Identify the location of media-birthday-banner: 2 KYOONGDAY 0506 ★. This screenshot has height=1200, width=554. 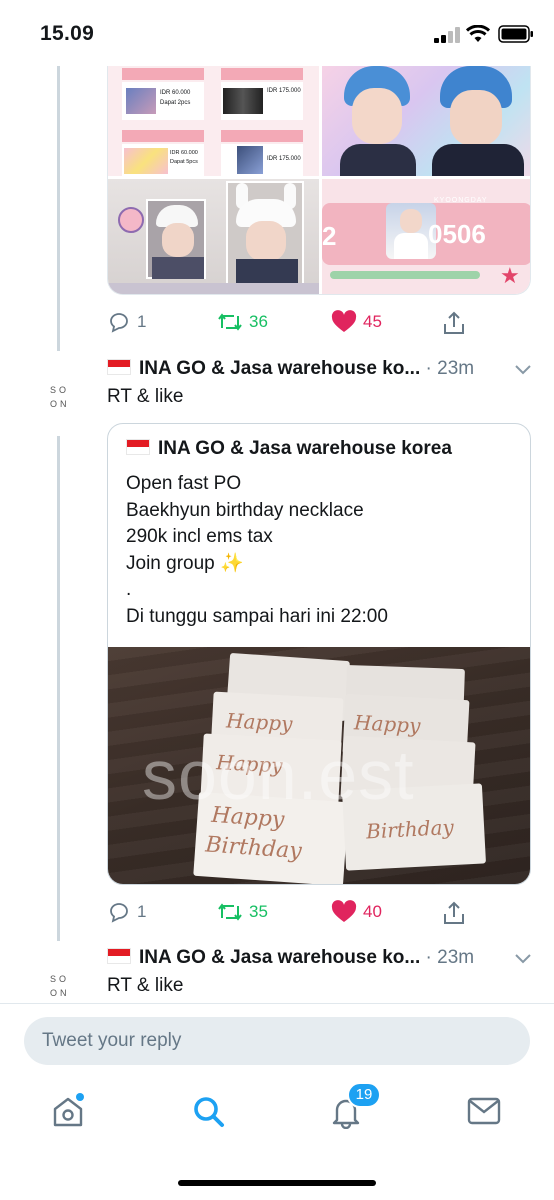
(426, 236).